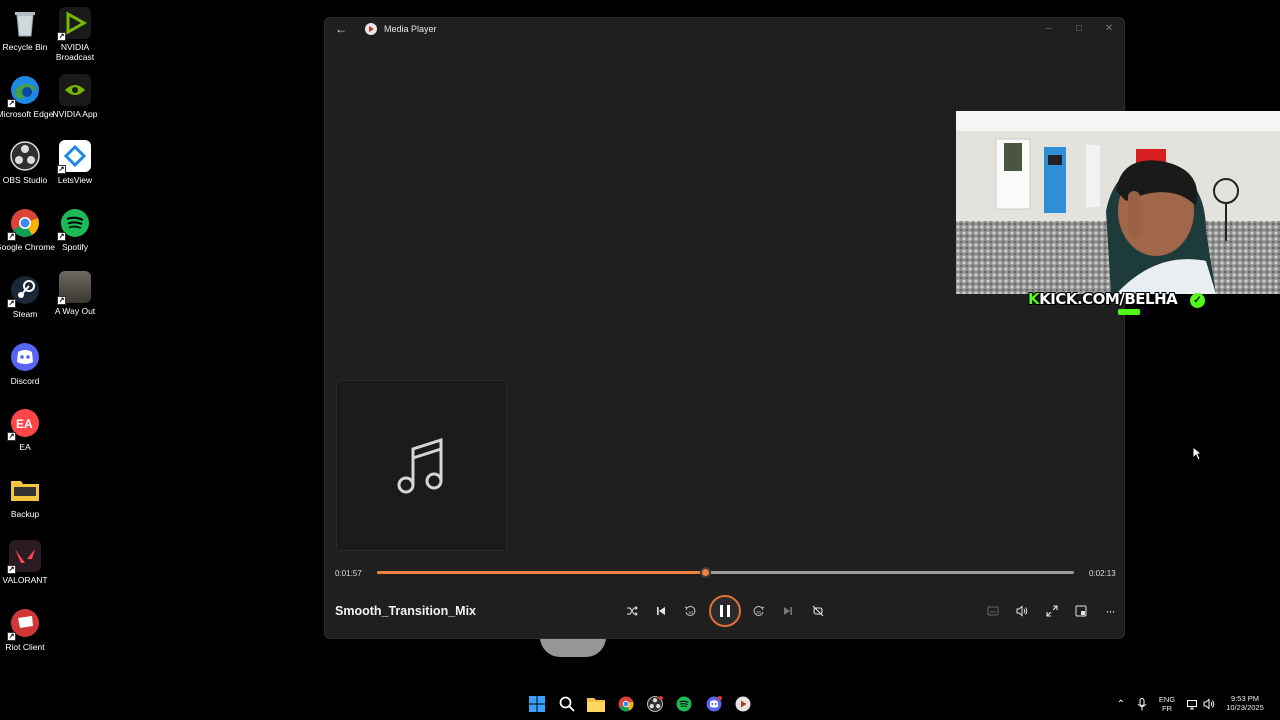  I want to click on window-title: Media Player, so click(410, 29).